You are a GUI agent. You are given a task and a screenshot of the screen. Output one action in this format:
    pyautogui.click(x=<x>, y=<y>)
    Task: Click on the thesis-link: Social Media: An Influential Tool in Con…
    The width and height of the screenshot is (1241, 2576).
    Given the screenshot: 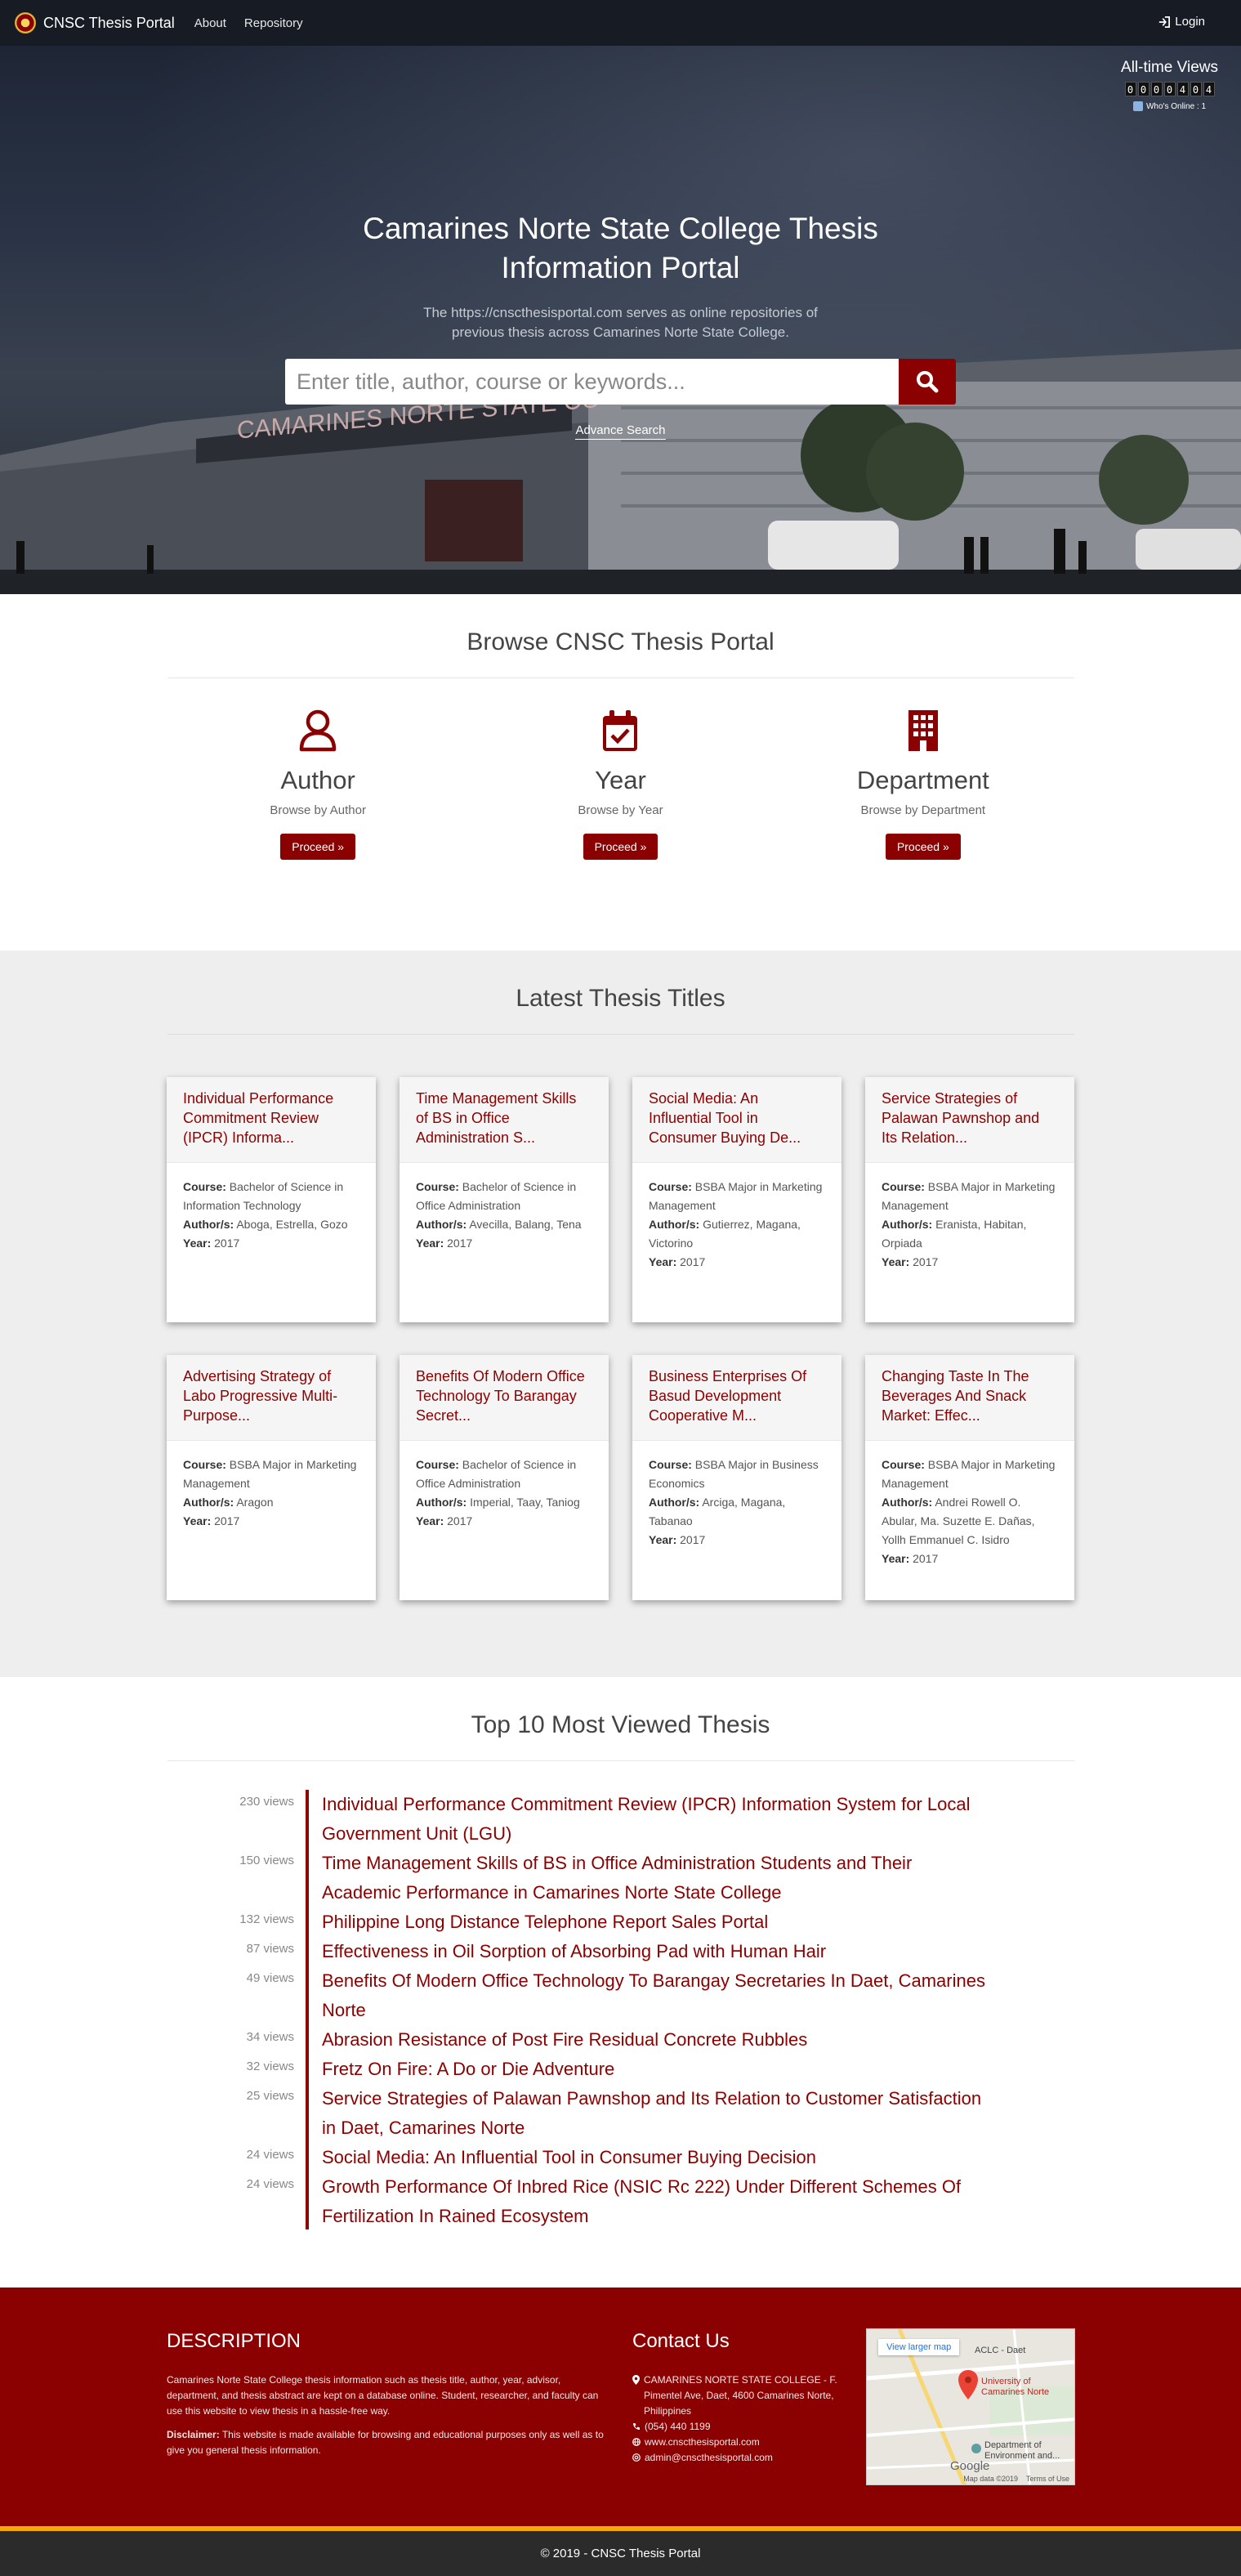 What is the action you would take?
    pyautogui.click(x=657, y=2157)
    